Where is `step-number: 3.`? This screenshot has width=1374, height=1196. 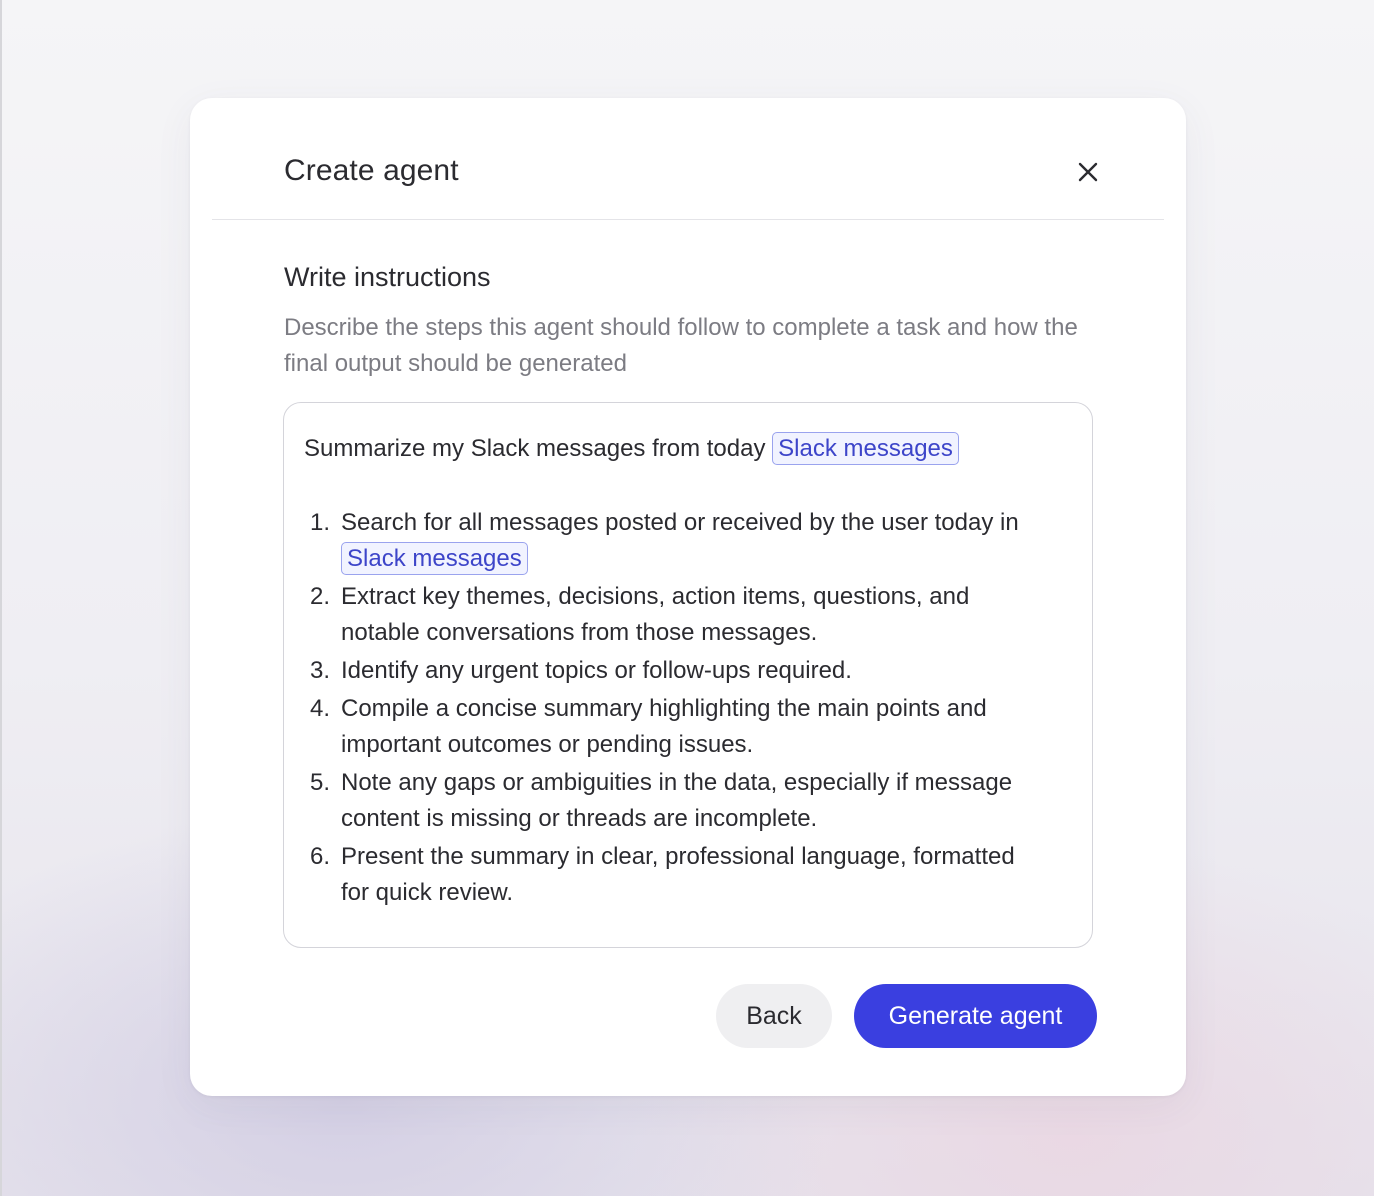 step-number: 3. is located at coordinates (320, 670).